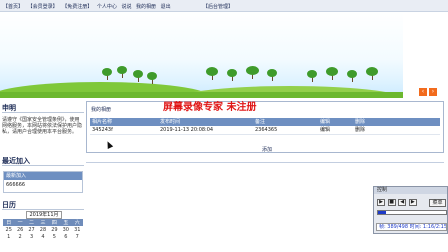  Describe the element at coordinates (382, 212) in the screenshot. I see `progress-fill` at that location.